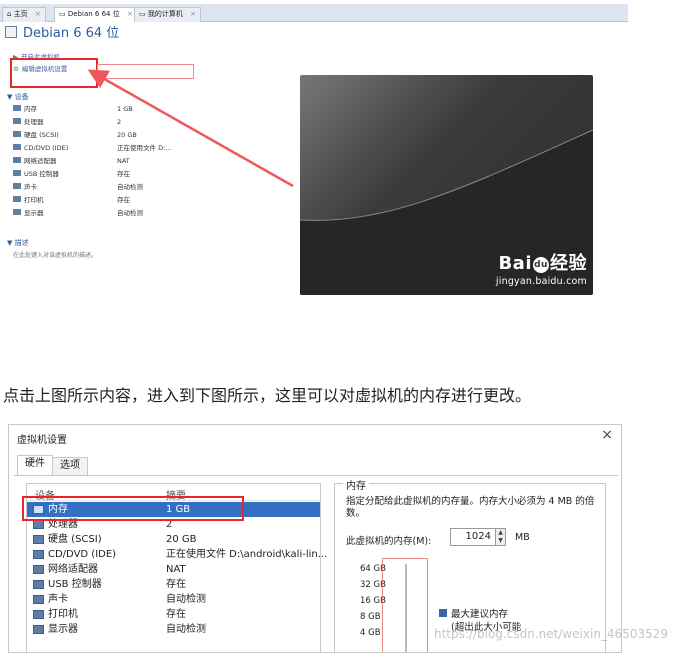 The image size is (678, 653). What do you see at coordinates (473, 537) in the screenshot?
I see `memory-size-input: 1024` at bounding box center [473, 537].